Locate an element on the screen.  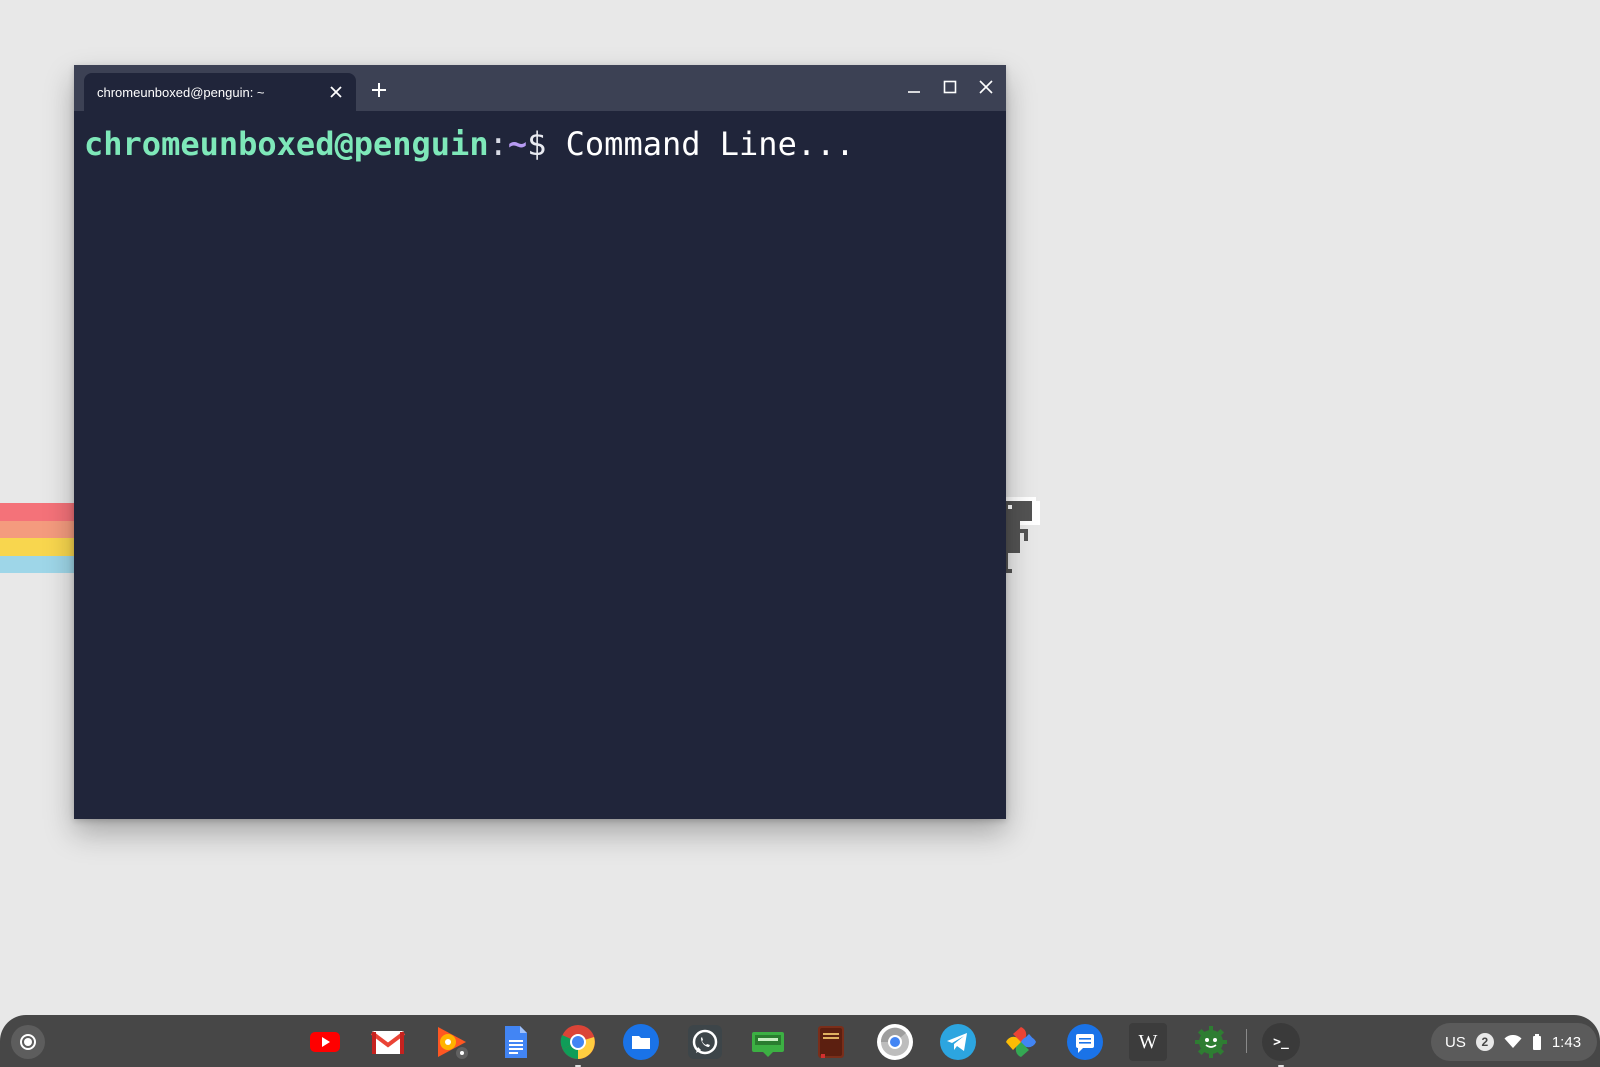
minimize-button is located at coordinates (914, 87).